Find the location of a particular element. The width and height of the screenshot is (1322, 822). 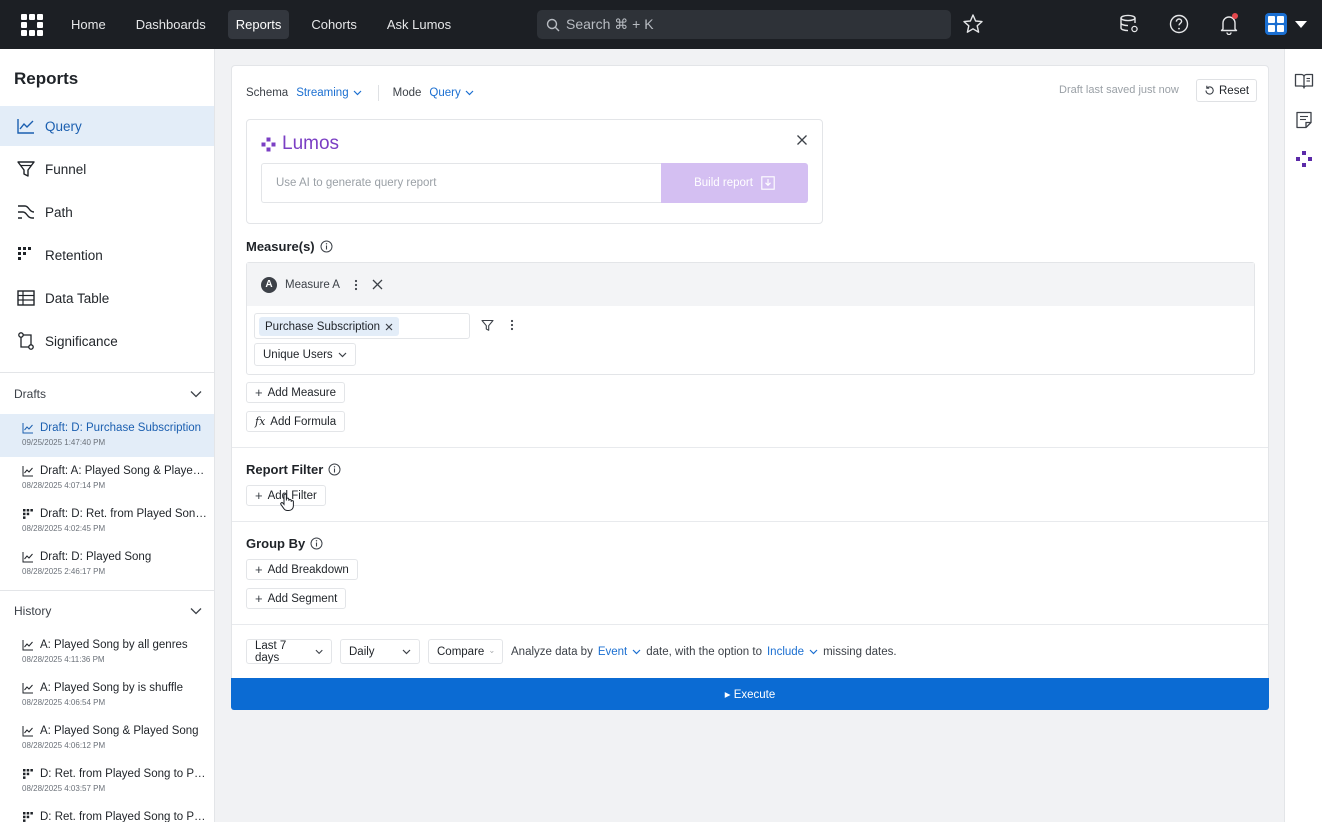

history-item-label: A: Played Song by is shuffle is located at coordinates (111, 688).